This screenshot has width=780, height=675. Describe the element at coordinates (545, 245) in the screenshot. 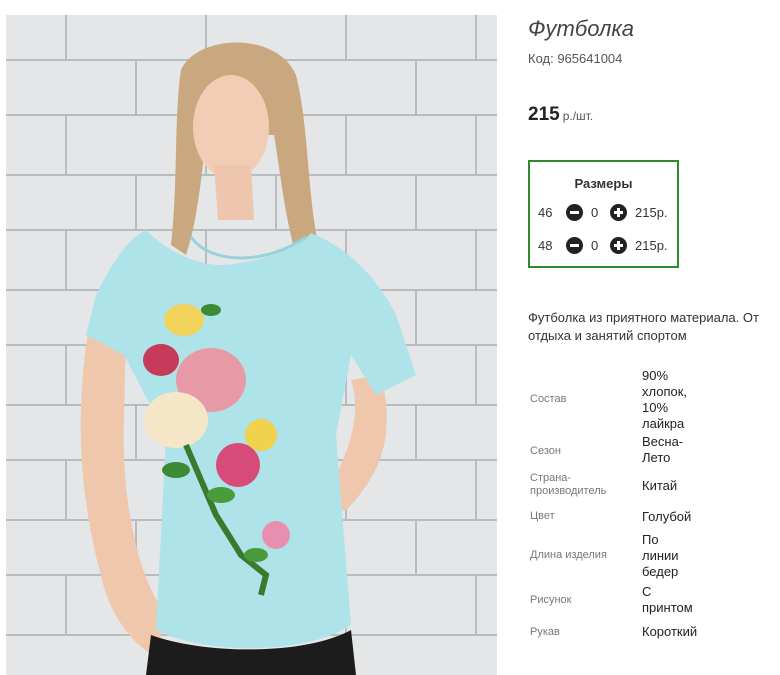

I see `size-label: 48` at that location.